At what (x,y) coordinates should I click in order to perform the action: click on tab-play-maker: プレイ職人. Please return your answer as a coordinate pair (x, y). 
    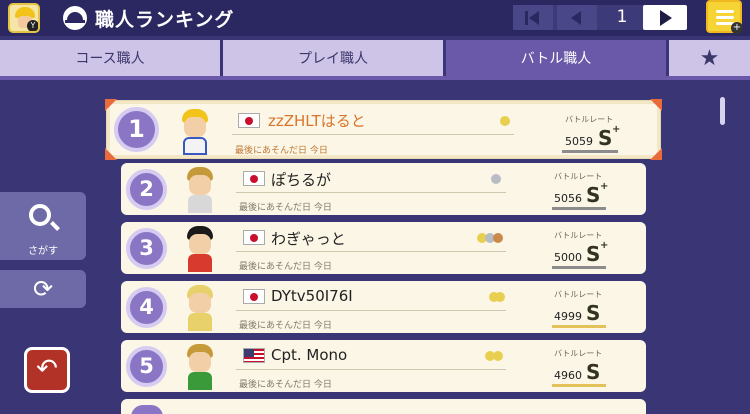
    Looking at the image, I should click on (333, 59).